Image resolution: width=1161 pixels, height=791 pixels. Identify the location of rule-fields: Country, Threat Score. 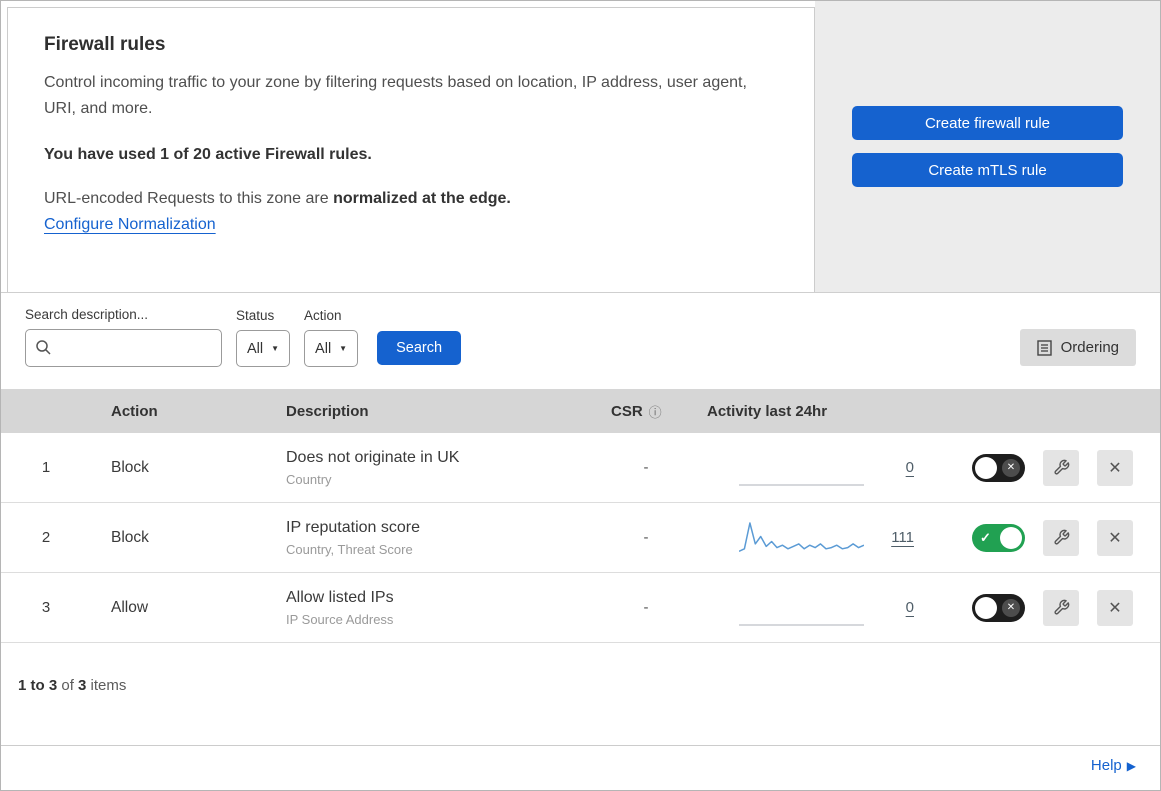
(349, 549).